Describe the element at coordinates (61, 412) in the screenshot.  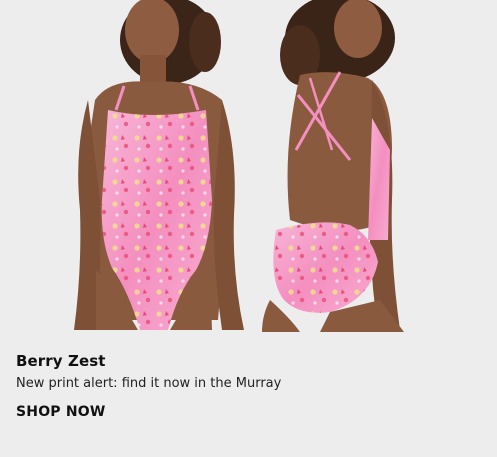
I see `shop-now-link: SHOP NOW` at that location.